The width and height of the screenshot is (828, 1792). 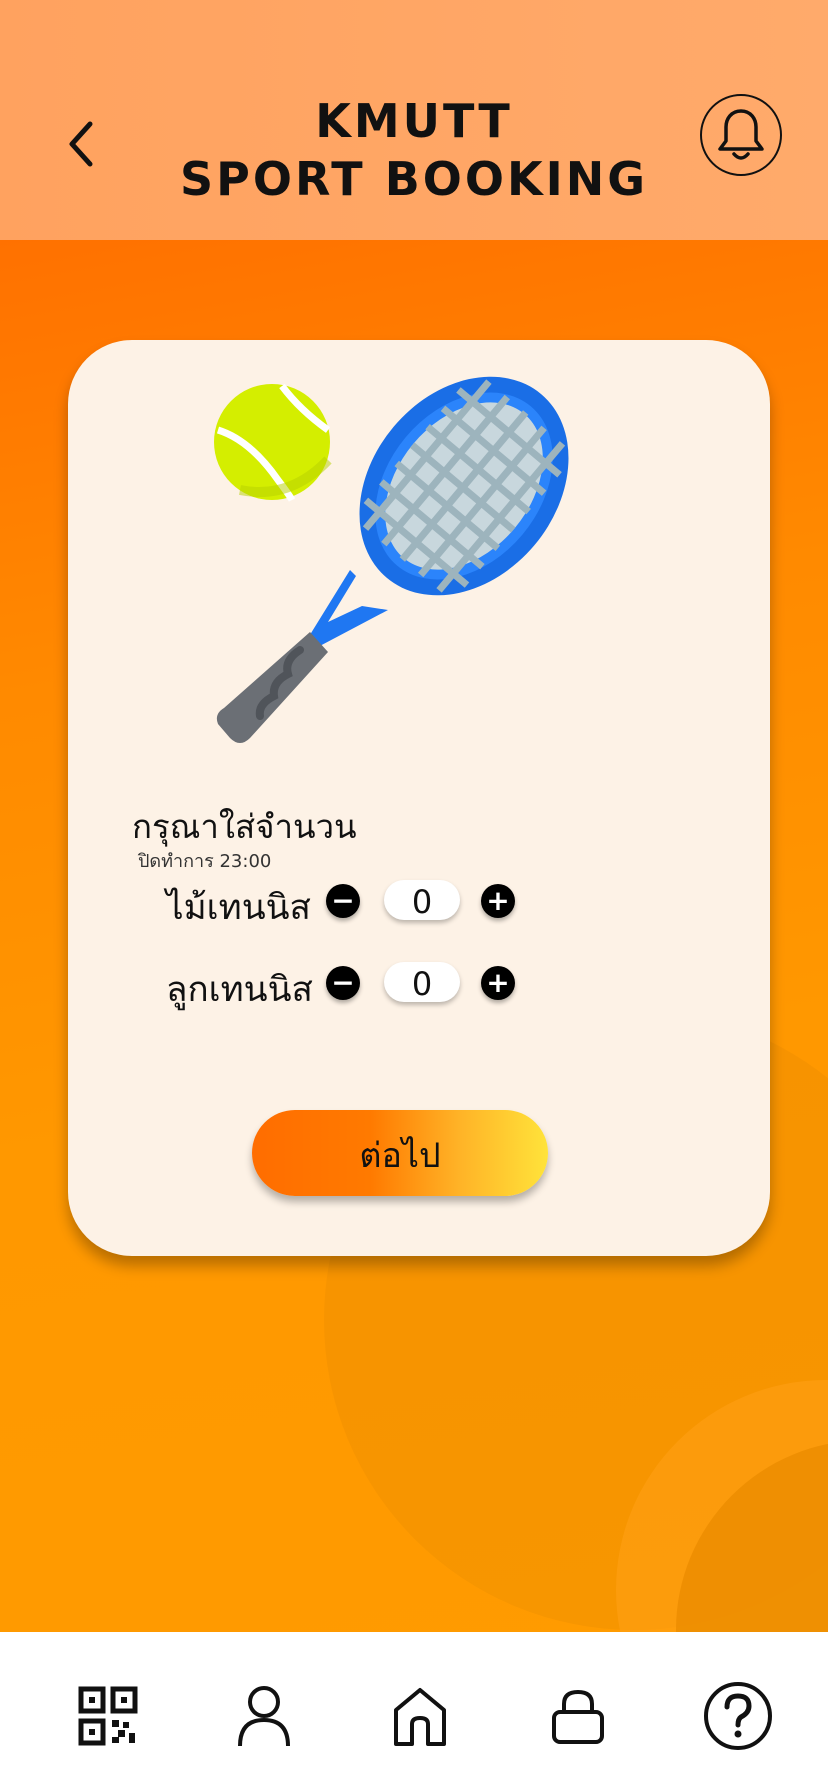 What do you see at coordinates (391, 559) in the screenshot?
I see `tennis-racket-and-ball-icon` at bounding box center [391, 559].